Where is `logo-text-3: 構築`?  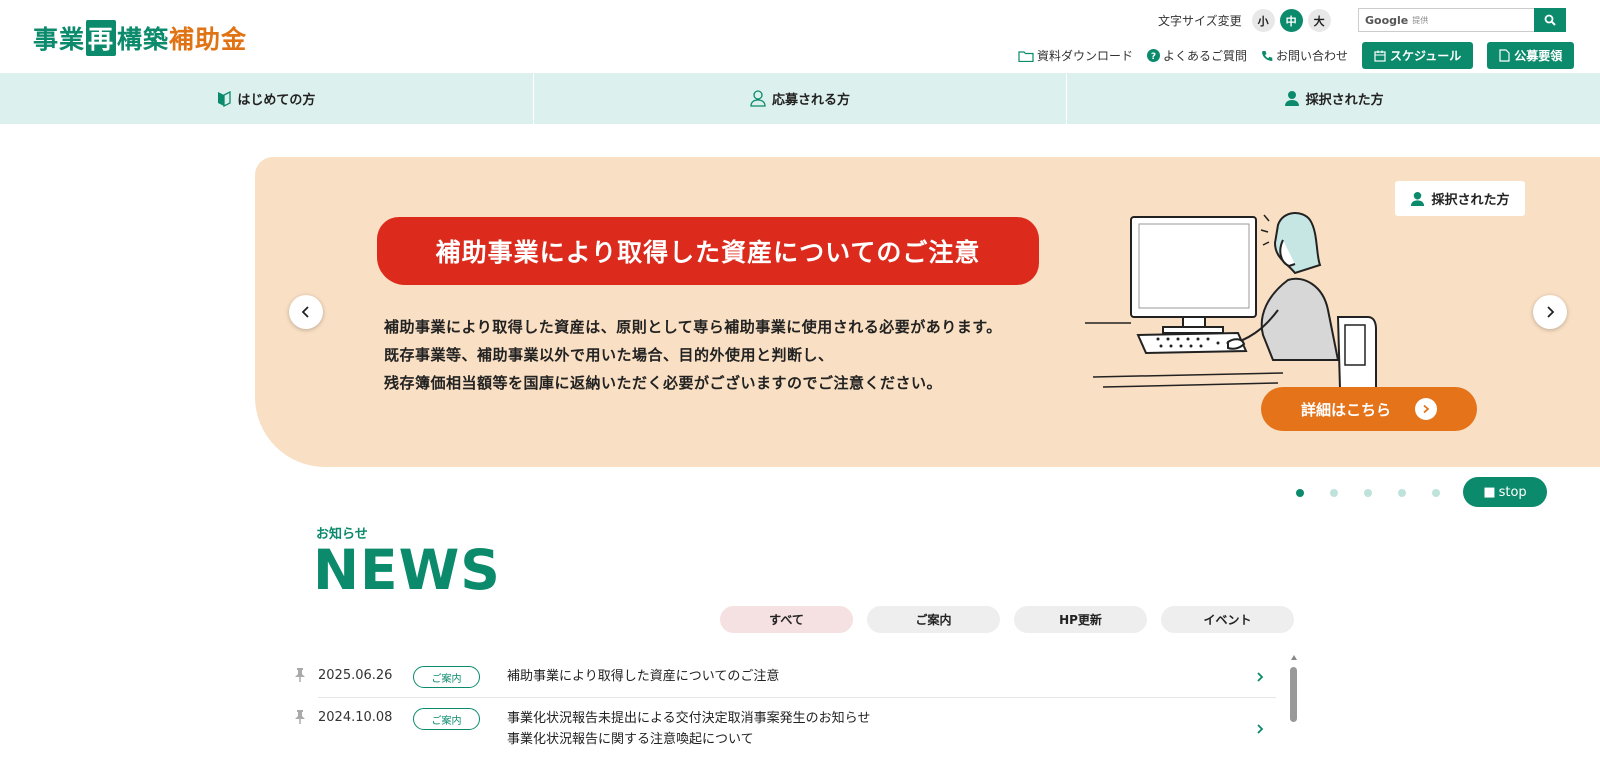
logo-text-3: 構築 is located at coordinates (143, 39).